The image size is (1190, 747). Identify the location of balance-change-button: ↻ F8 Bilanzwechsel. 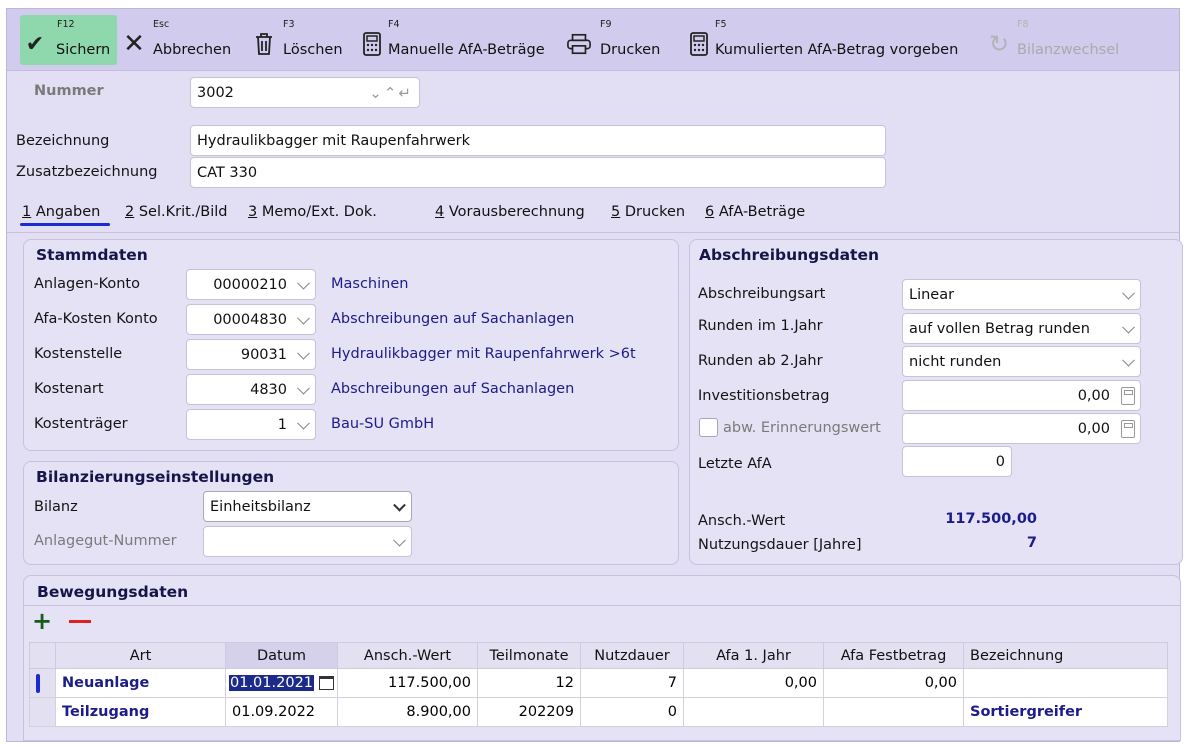
(1054, 40).